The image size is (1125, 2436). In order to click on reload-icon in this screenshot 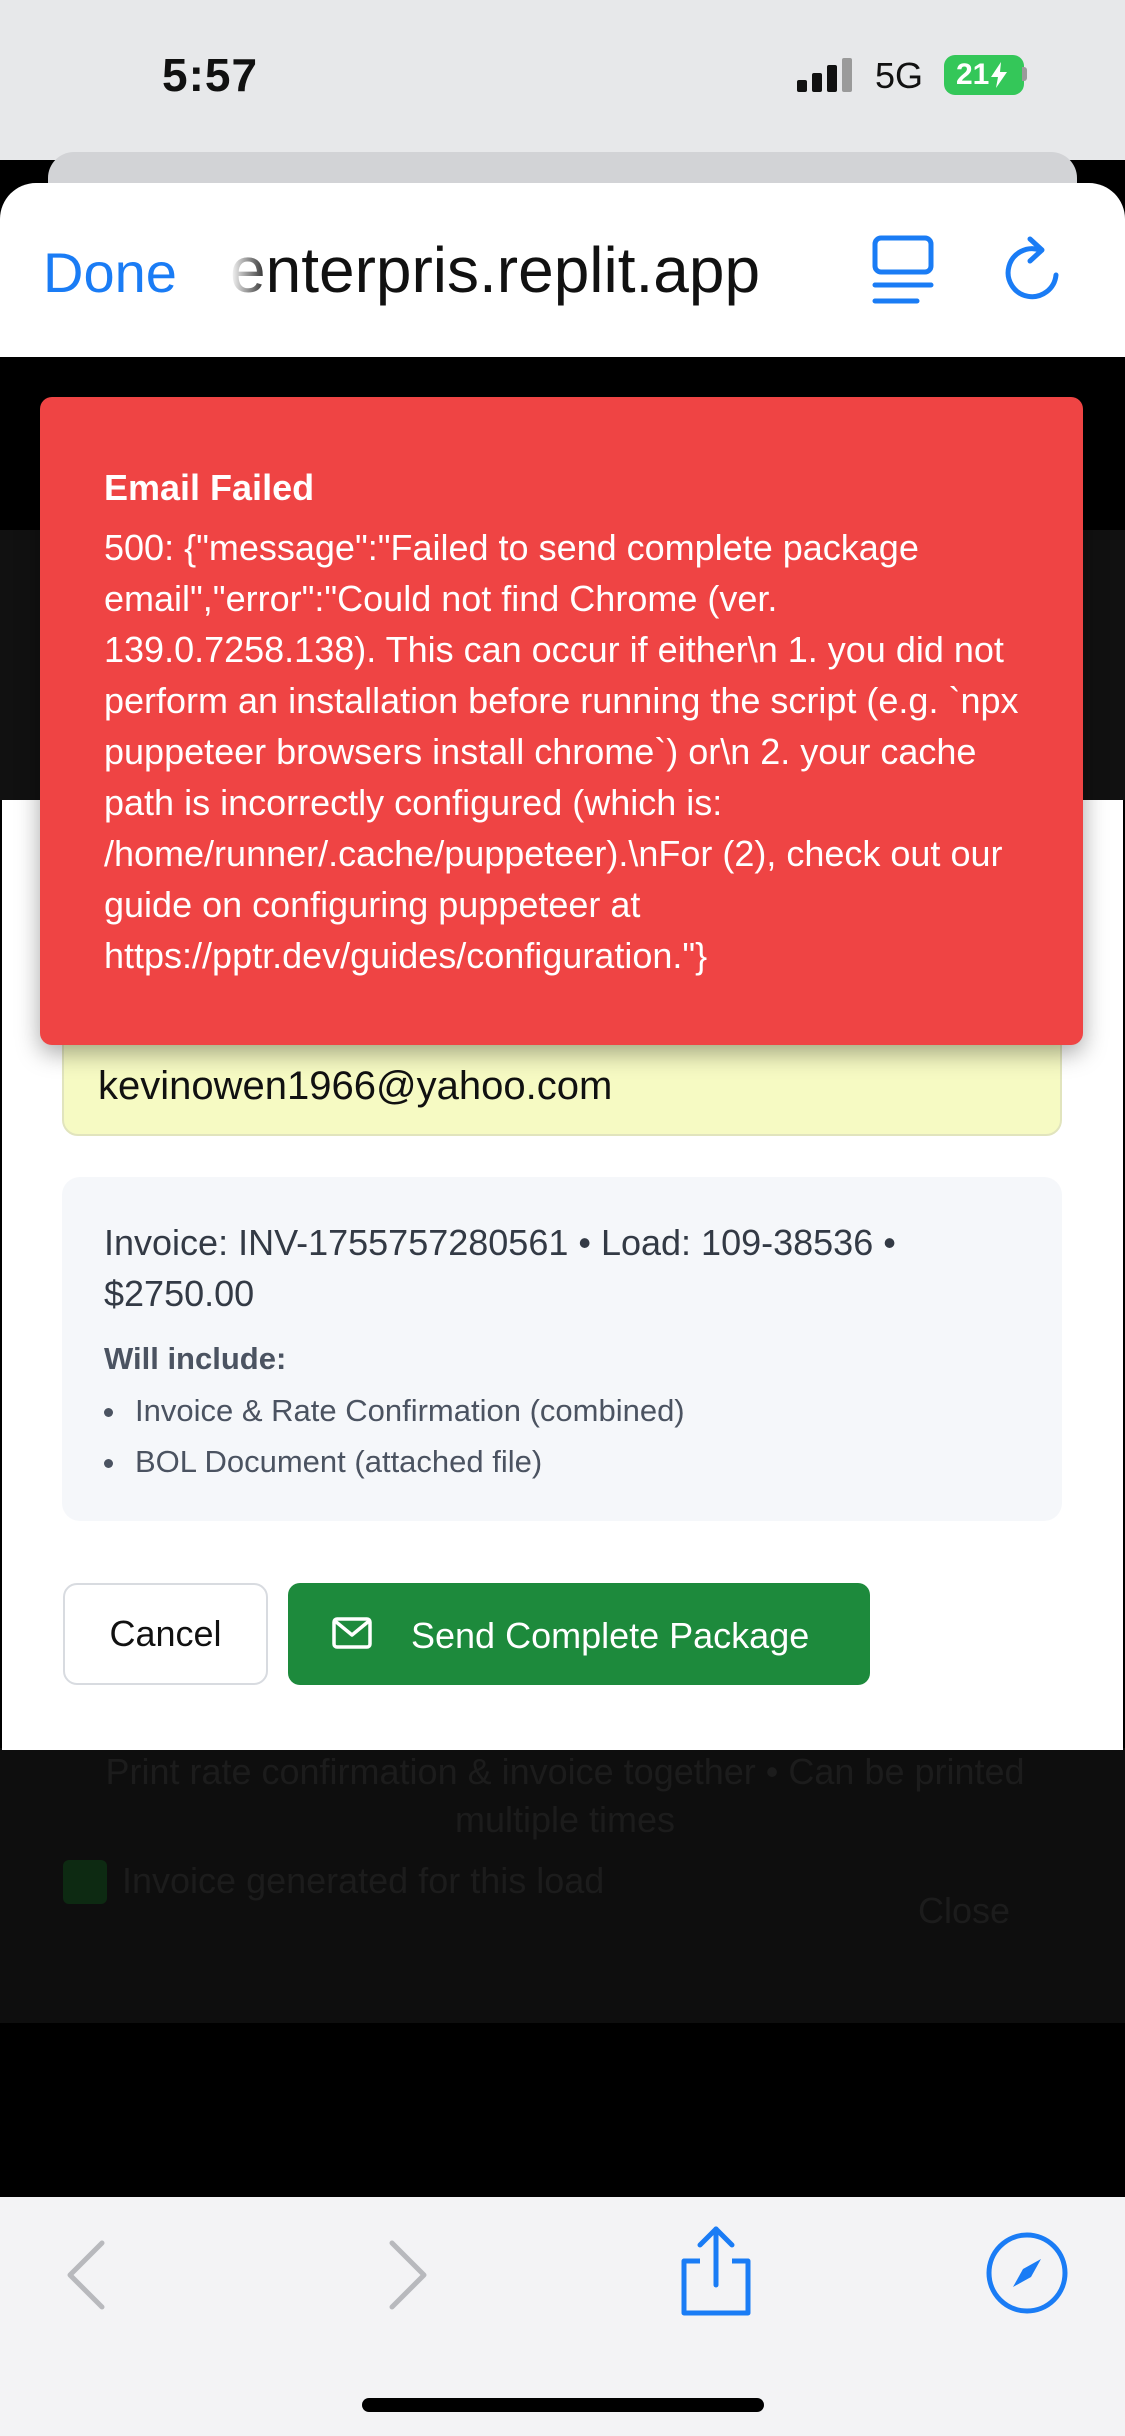, I will do `click(1034, 271)`.